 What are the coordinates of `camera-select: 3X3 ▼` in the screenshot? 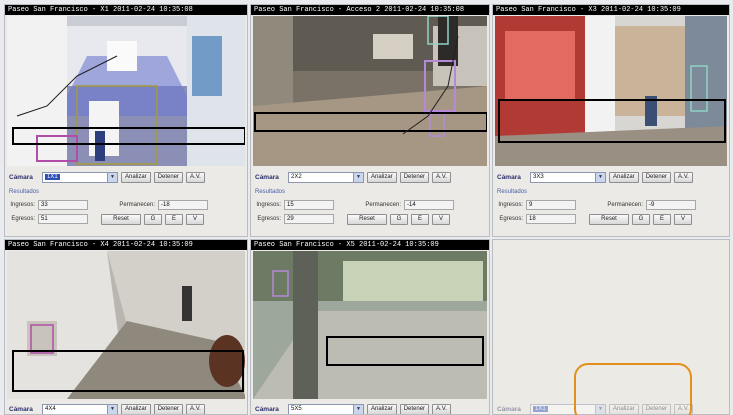 It's located at (568, 177).